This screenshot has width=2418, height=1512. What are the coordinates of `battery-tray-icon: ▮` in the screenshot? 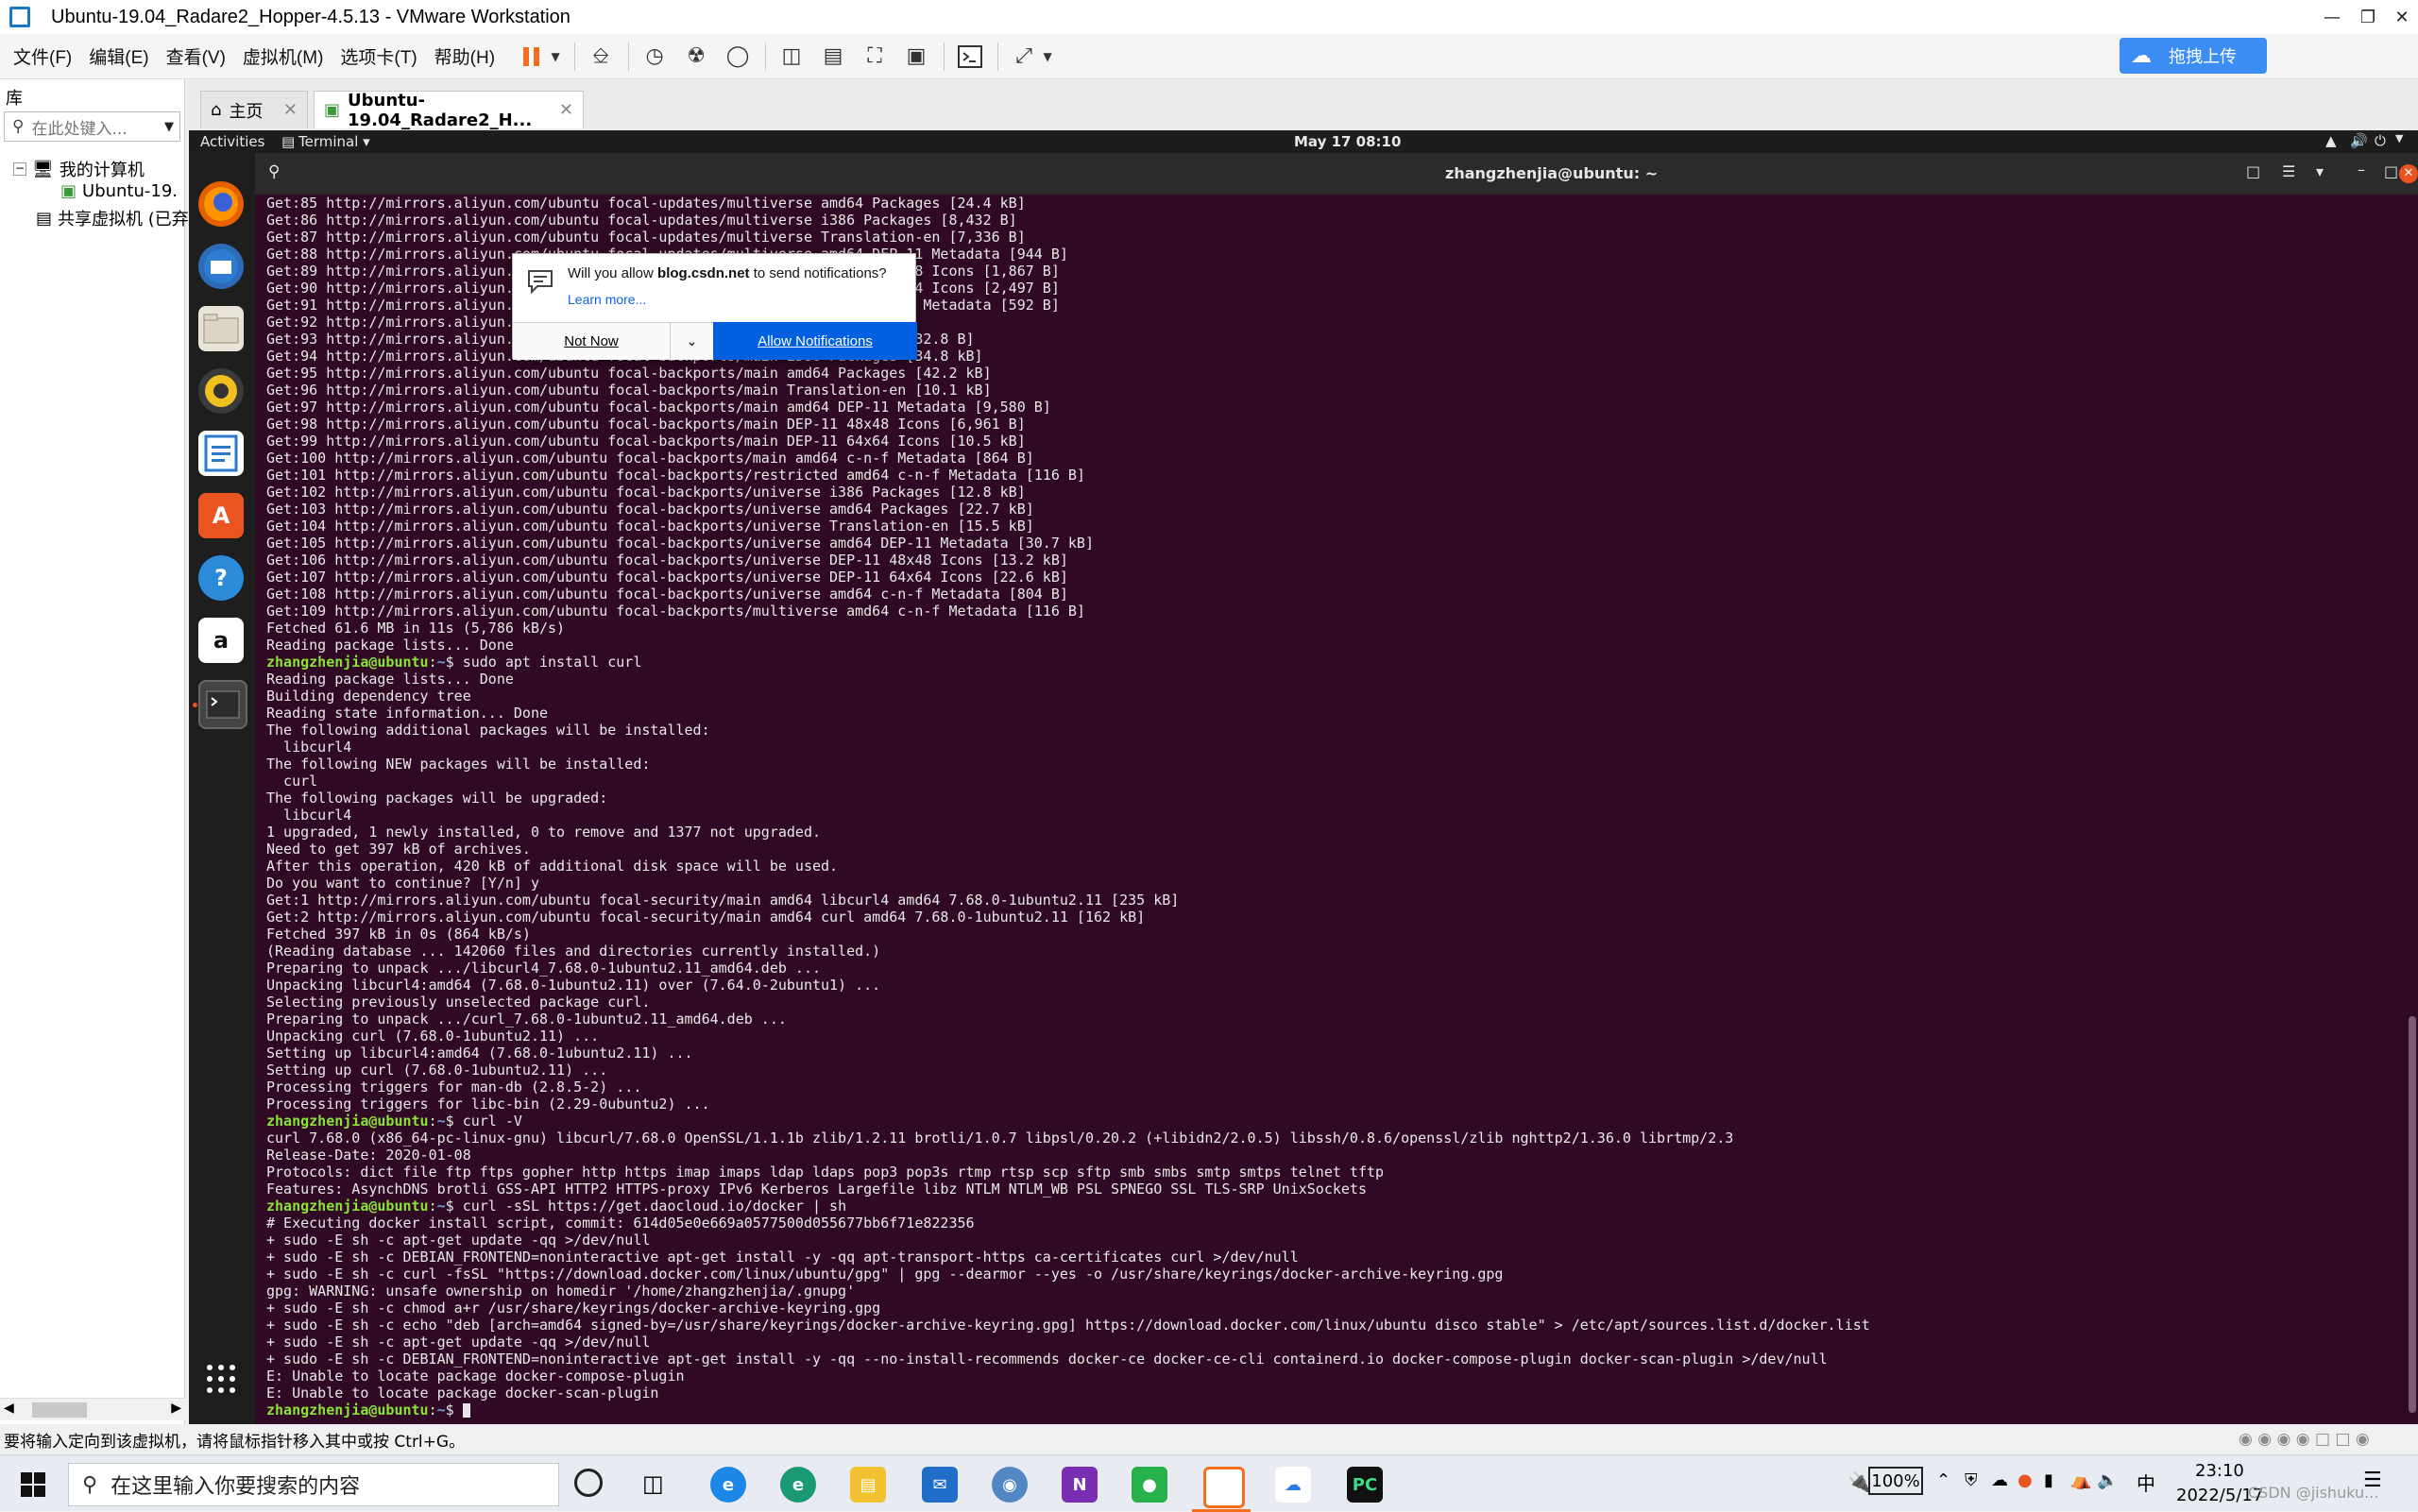 It's located at (2049, 1480).